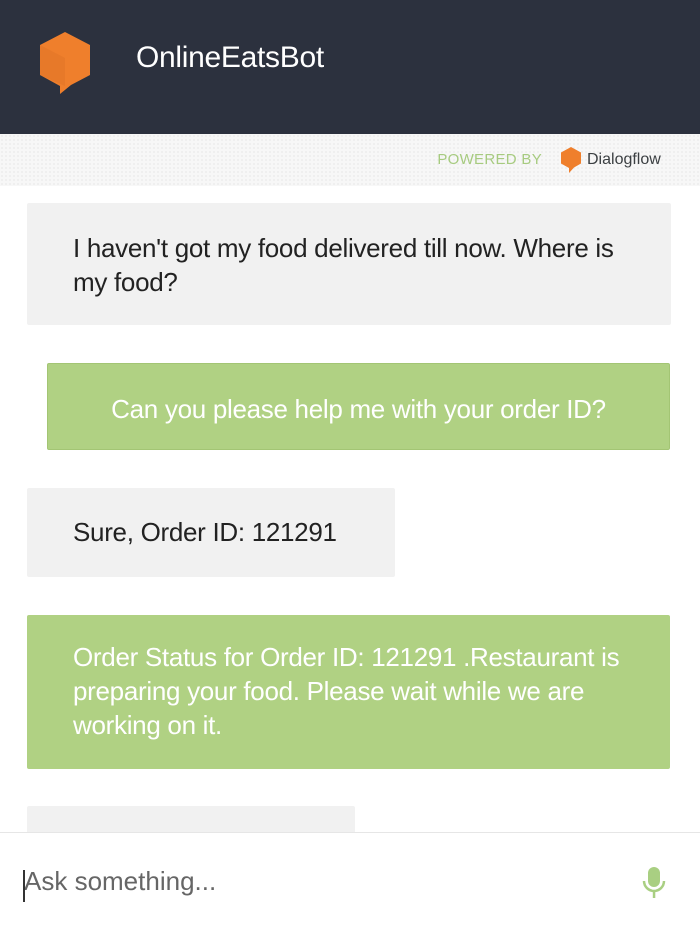  What do you see at coordinates (322, 881) in the screenshot?
I see `message-input` at bounding box center [322, 881].